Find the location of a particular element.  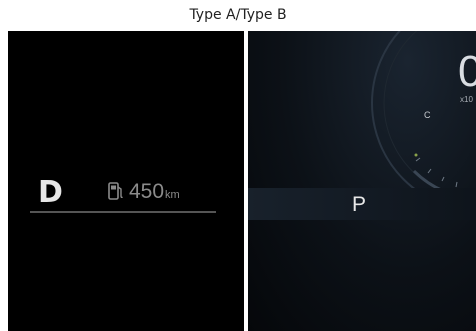

gear-indicator: D is located at coordinates (50, 192).